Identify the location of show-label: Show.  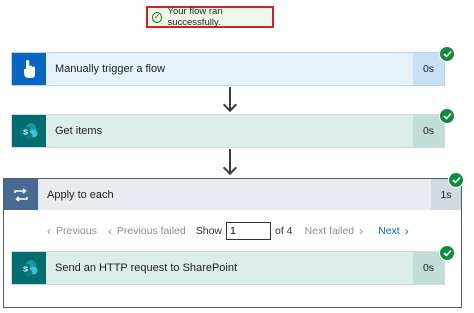
(208, 231).